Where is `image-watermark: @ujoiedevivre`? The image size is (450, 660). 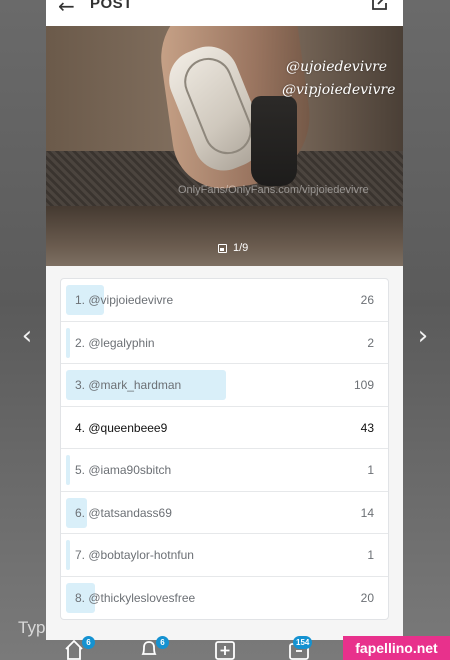
image-watermark: @ujoiedevivre is located at coordinates (337, 67).